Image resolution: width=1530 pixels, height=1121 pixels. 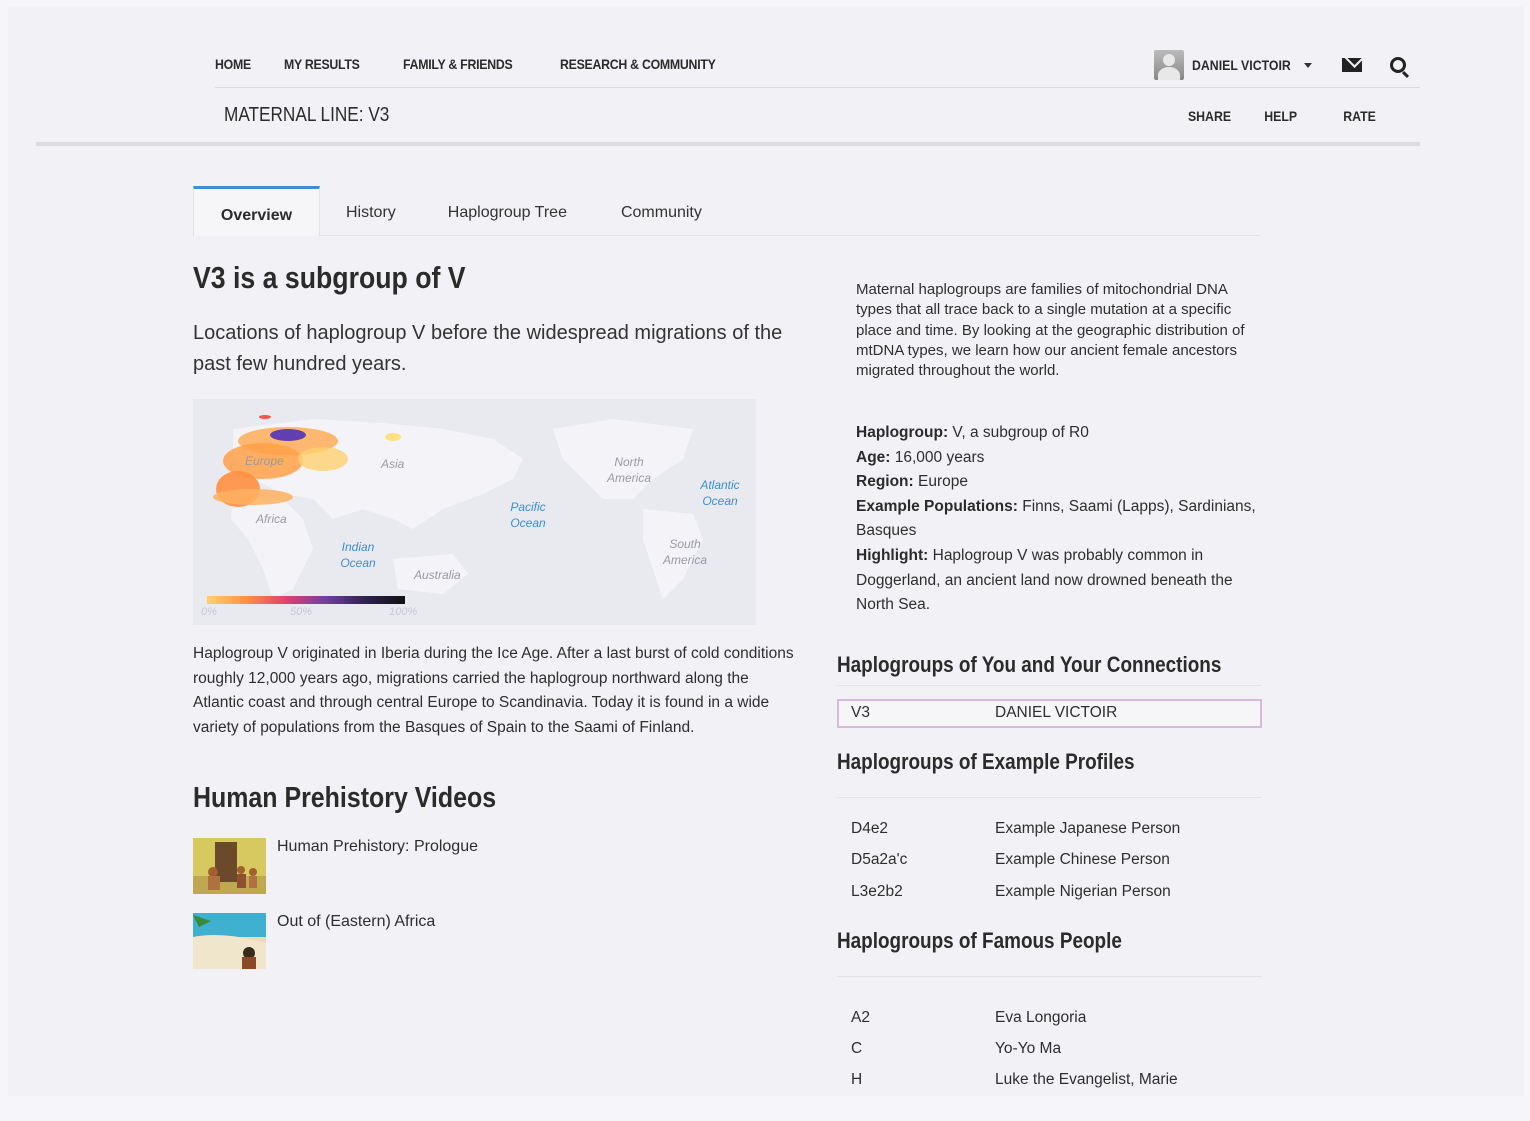 What do you see at coordinates (1028, 1049) in the screenshot?
I see `person-name: Yo-Yo Ma` at bounding box center [1028, 1049].